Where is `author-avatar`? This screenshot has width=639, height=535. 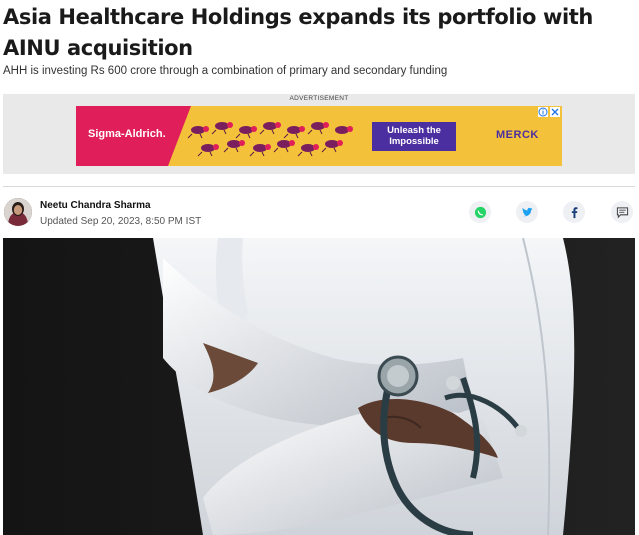 author-avatar is located at coordinates (18, 212).